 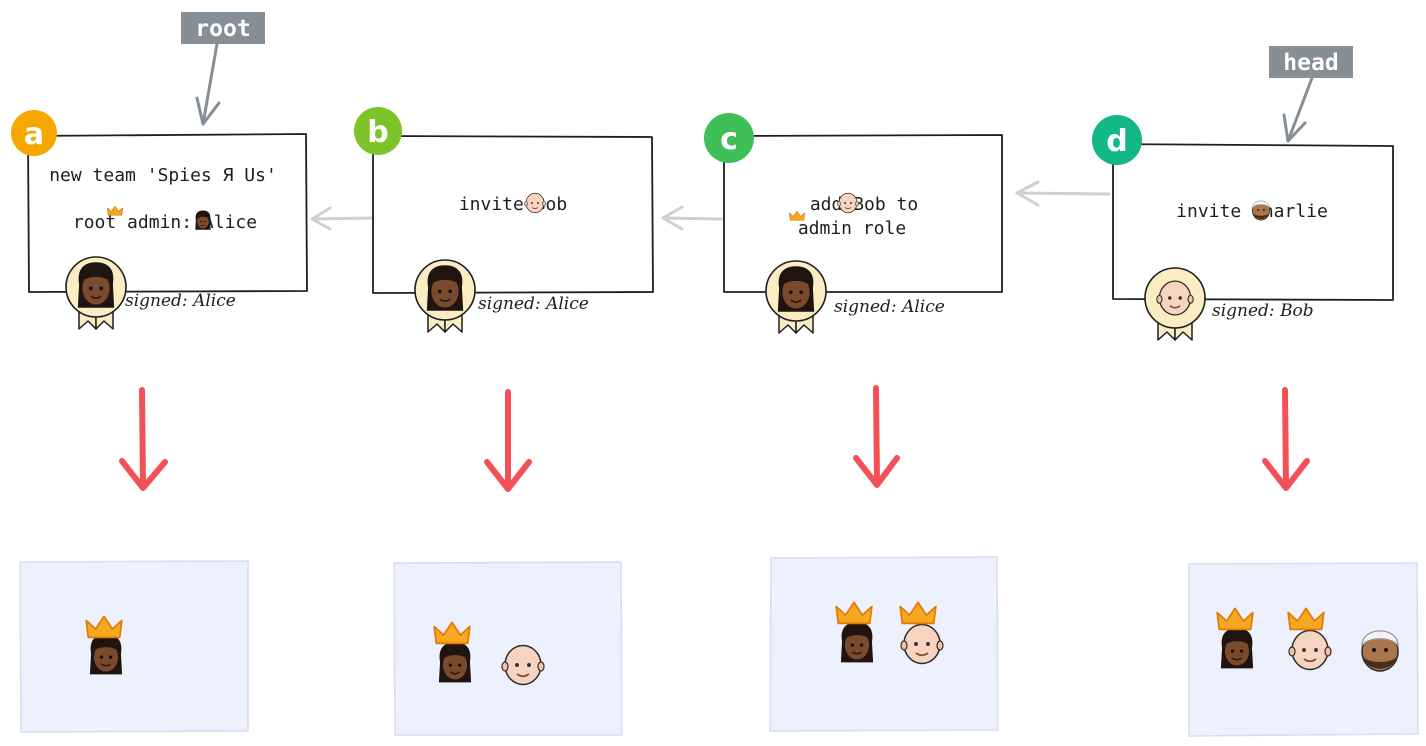 I want to click on member-charlie, so click(x=1380, y=651).